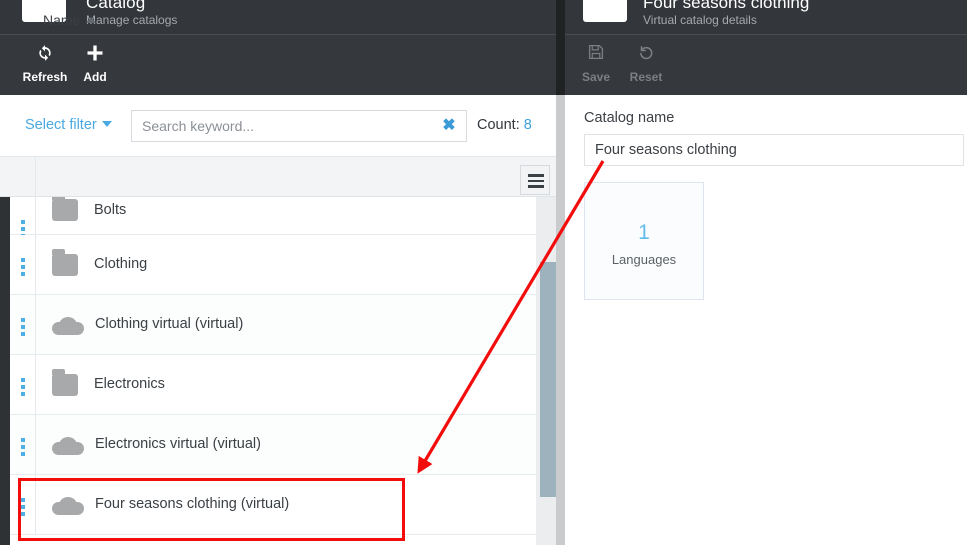  I want to click on grid-header-row, so click(278, 177).